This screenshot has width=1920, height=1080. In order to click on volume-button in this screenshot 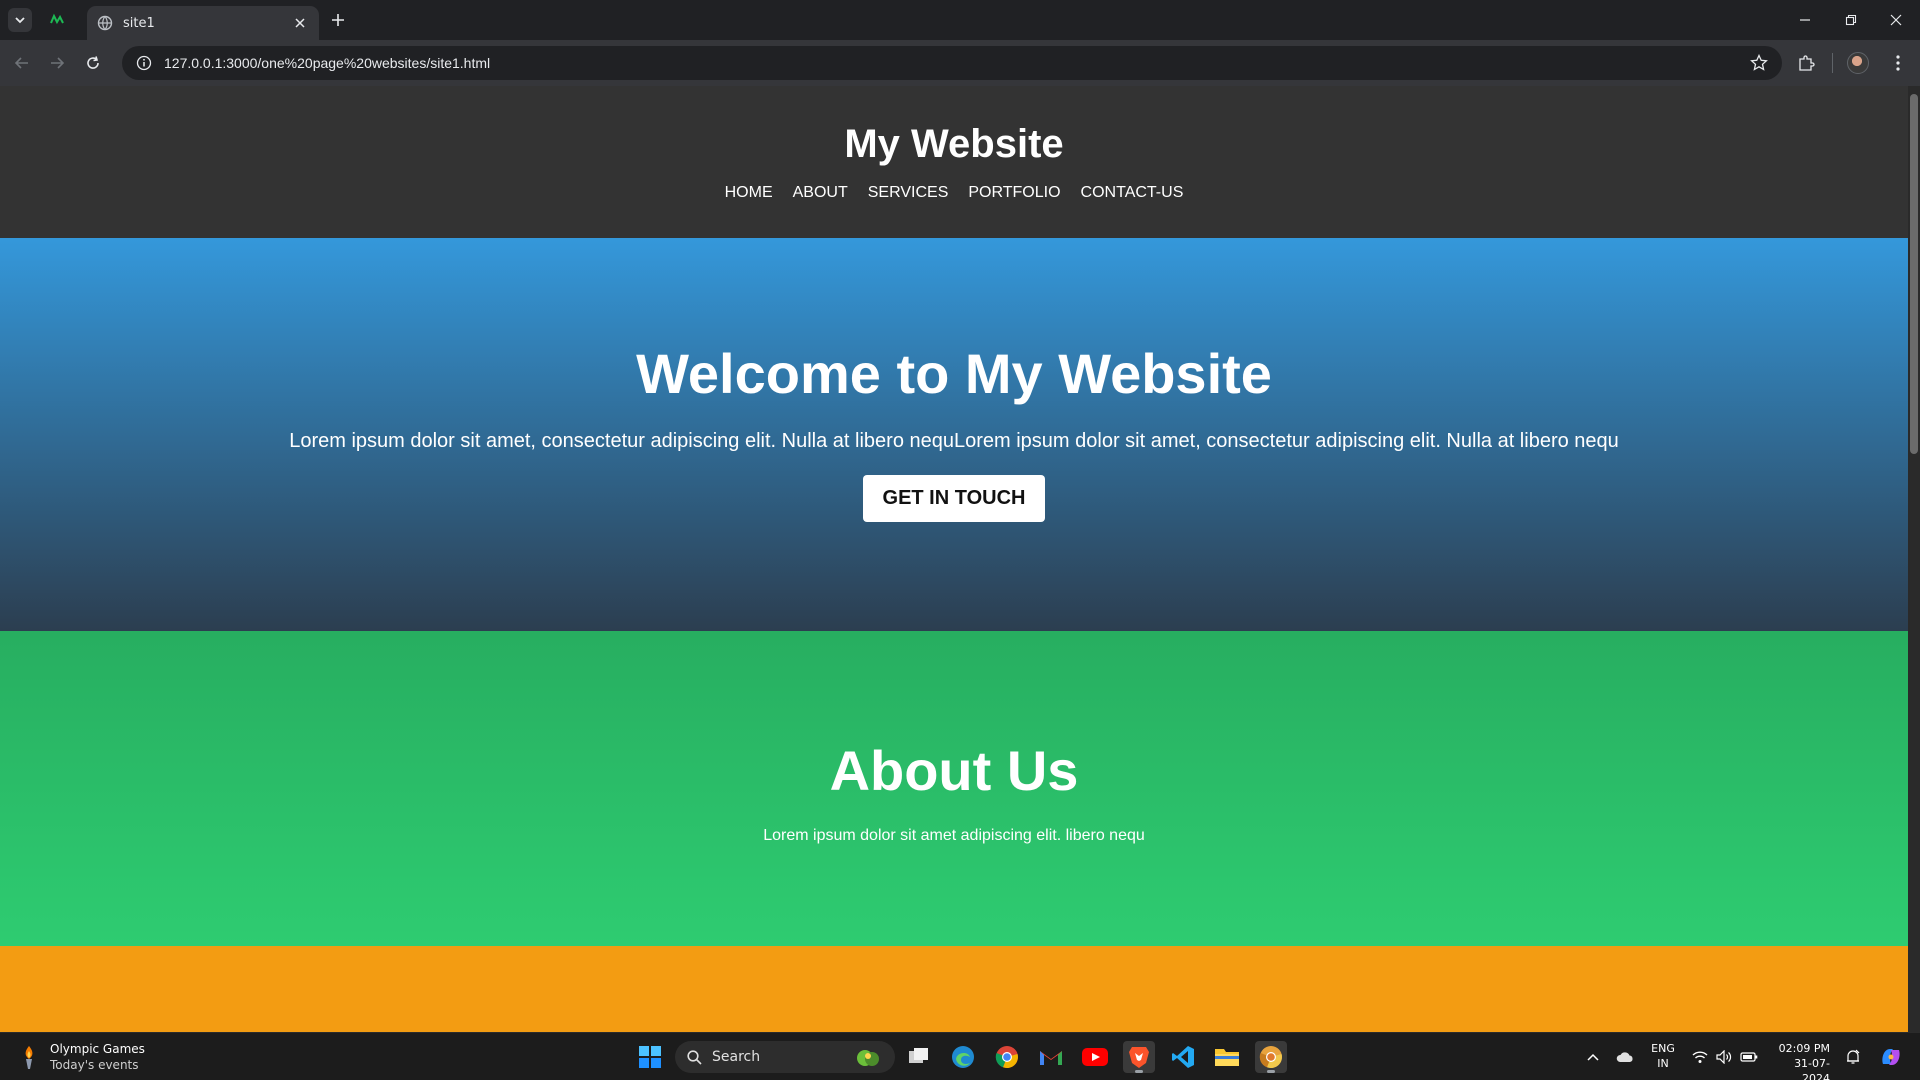, I will do `click(1724, 1057)`.